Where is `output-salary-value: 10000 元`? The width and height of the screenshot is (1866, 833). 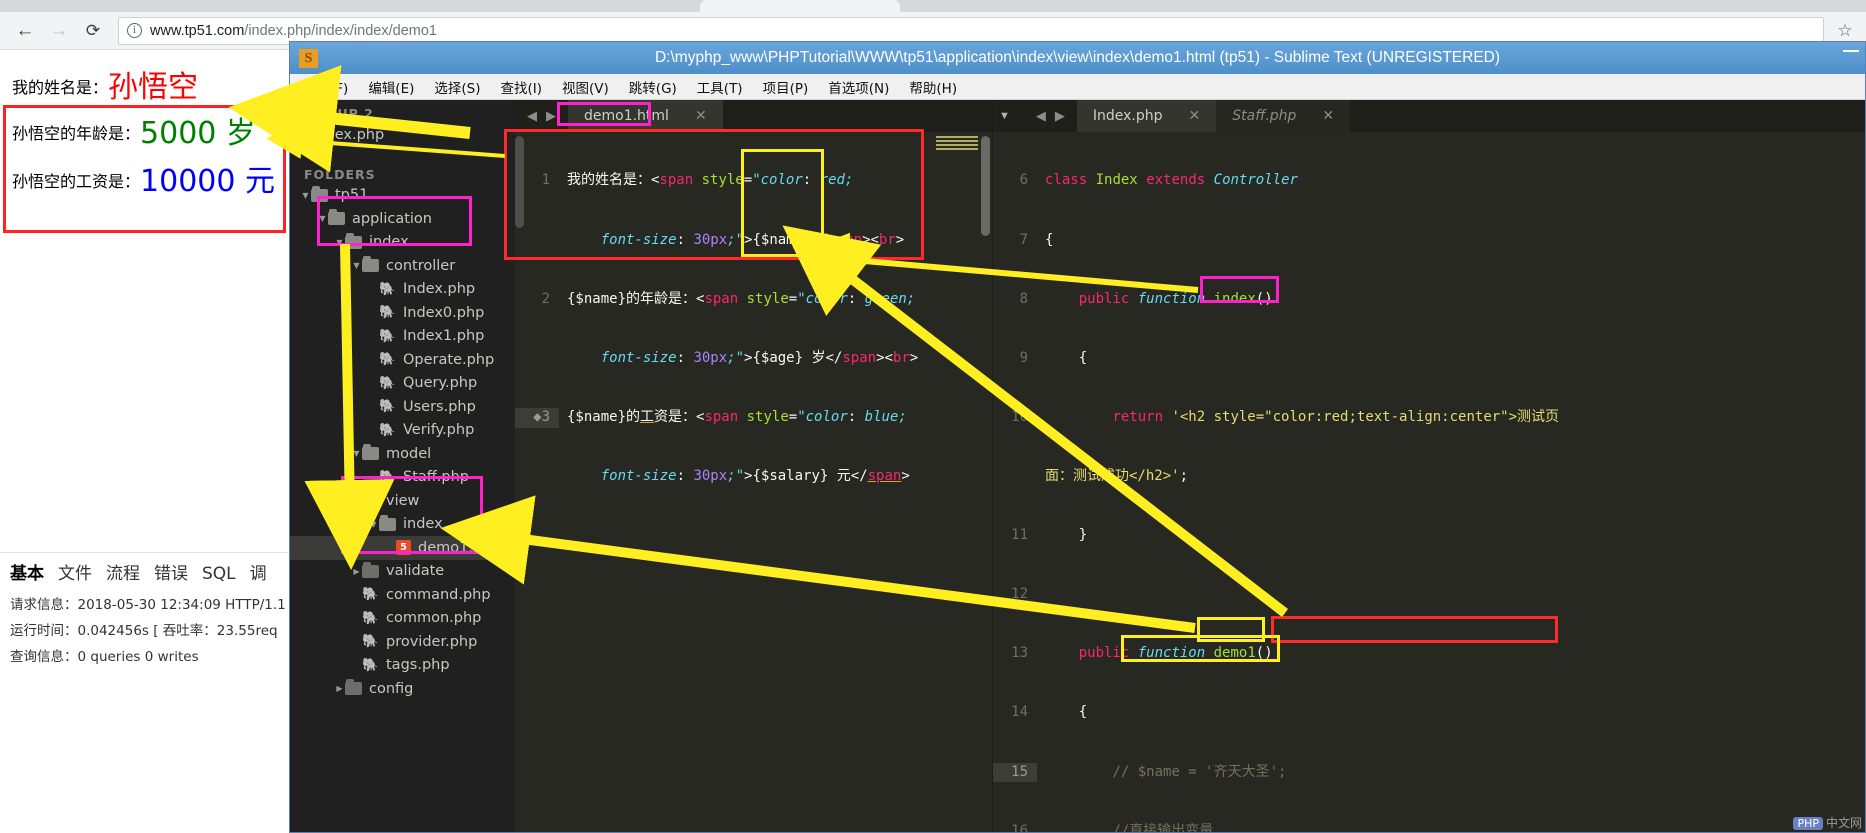
output-salary-value: 10000 元 is located at coordinates (207, 181).